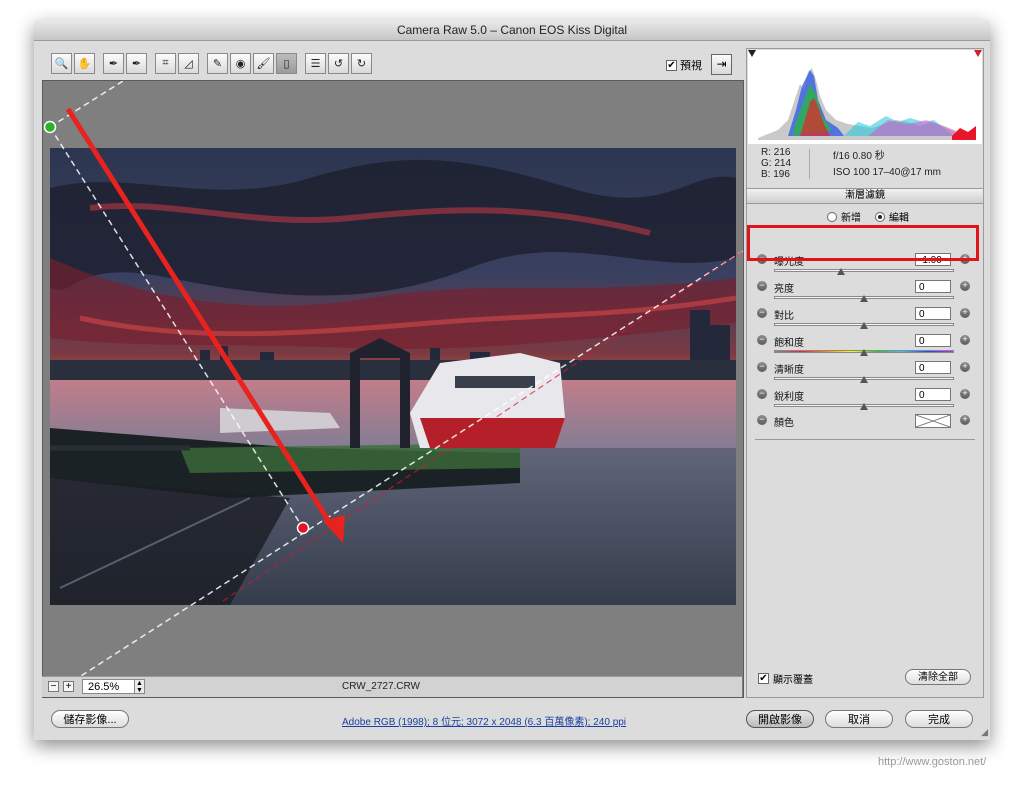  I want to click on eyedropper-icon: ✒, so click(113, 64).